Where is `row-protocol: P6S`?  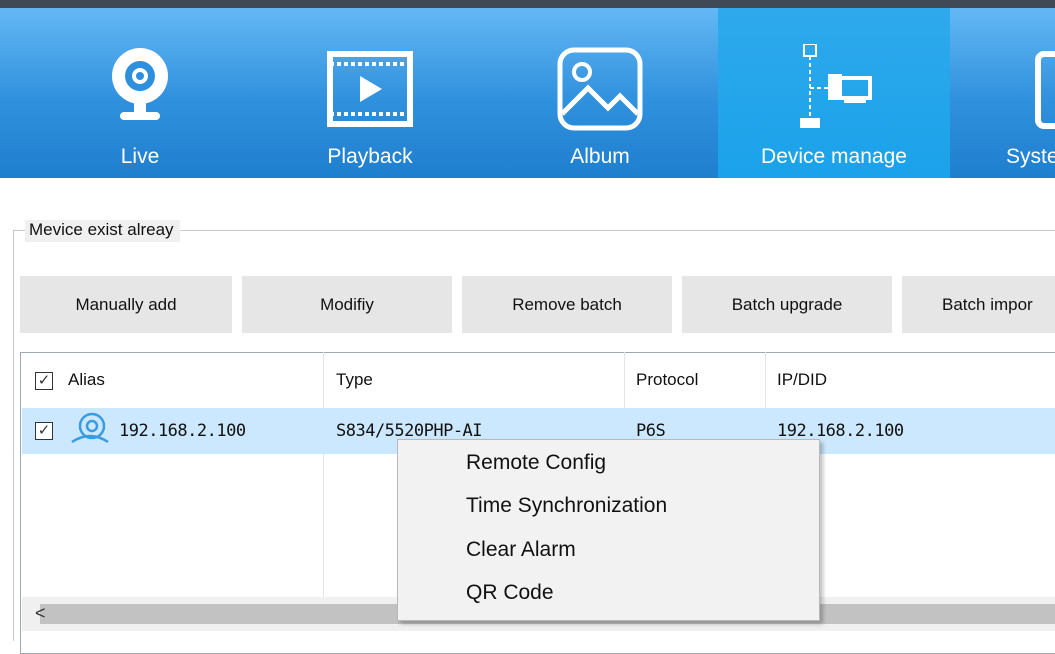 row-protocol: P6S is located at coordinates (651, 431).